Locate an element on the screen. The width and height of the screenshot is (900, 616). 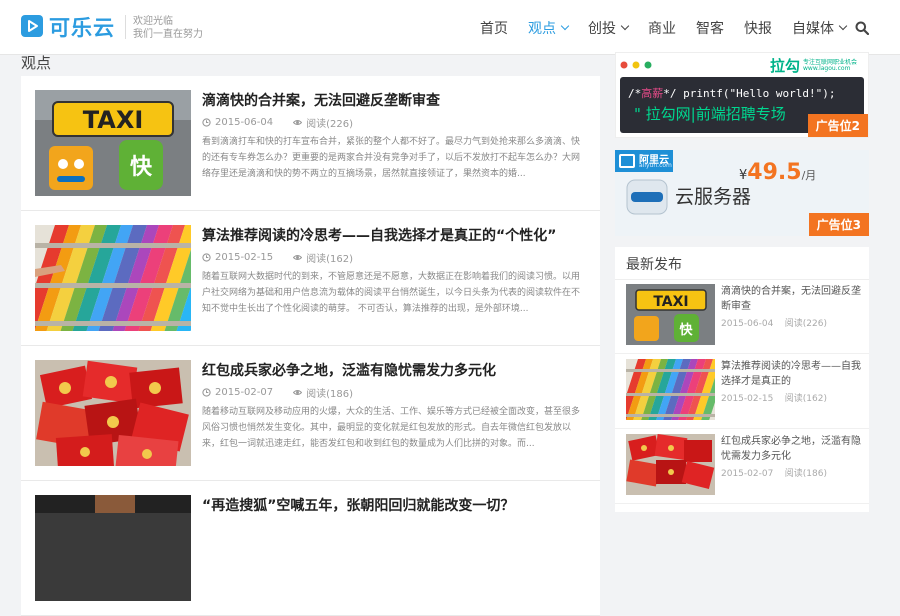
nav-item-news-flash: 快报 is located at coordinates (758, 28).